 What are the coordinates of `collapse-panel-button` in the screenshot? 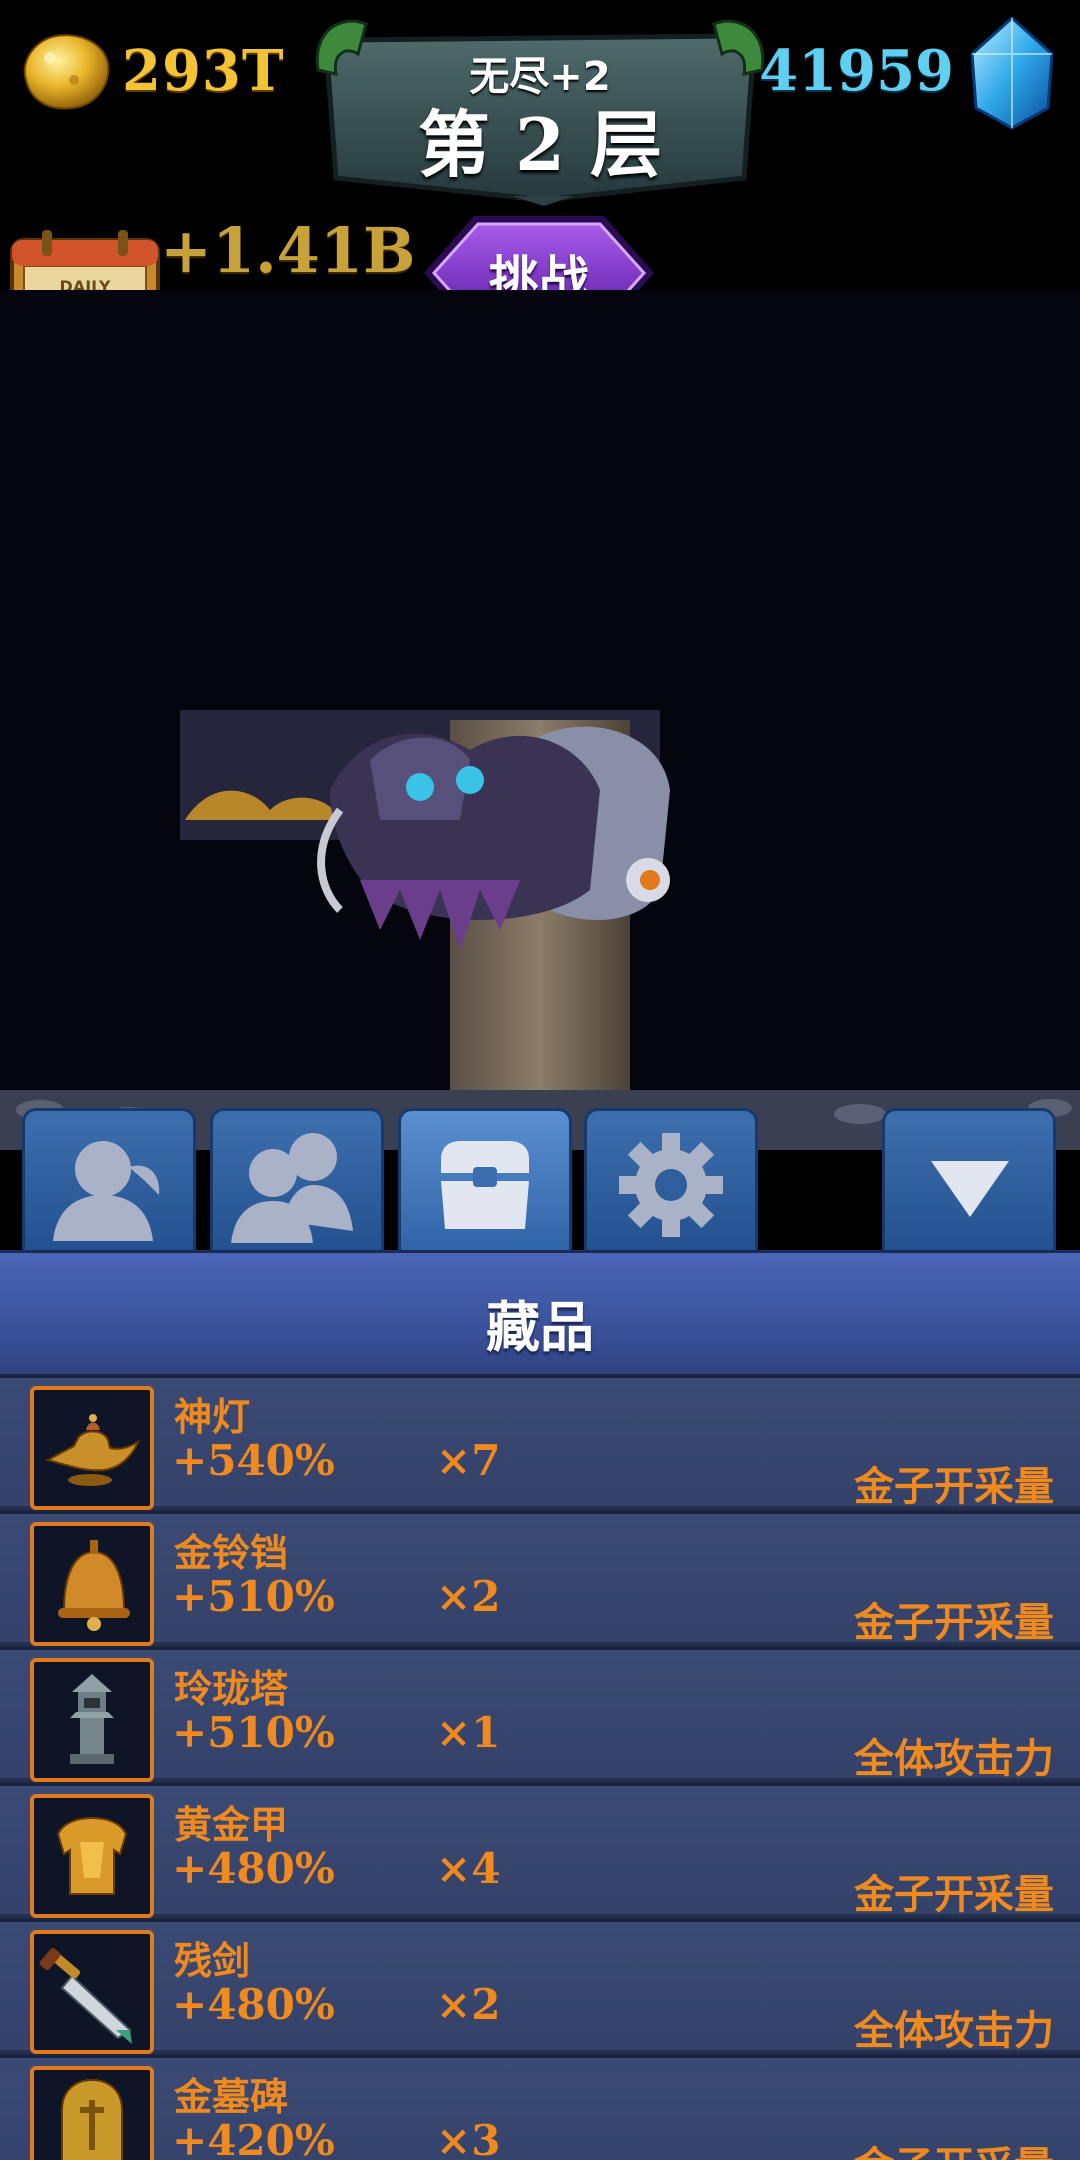 It's located at (969, 1181).